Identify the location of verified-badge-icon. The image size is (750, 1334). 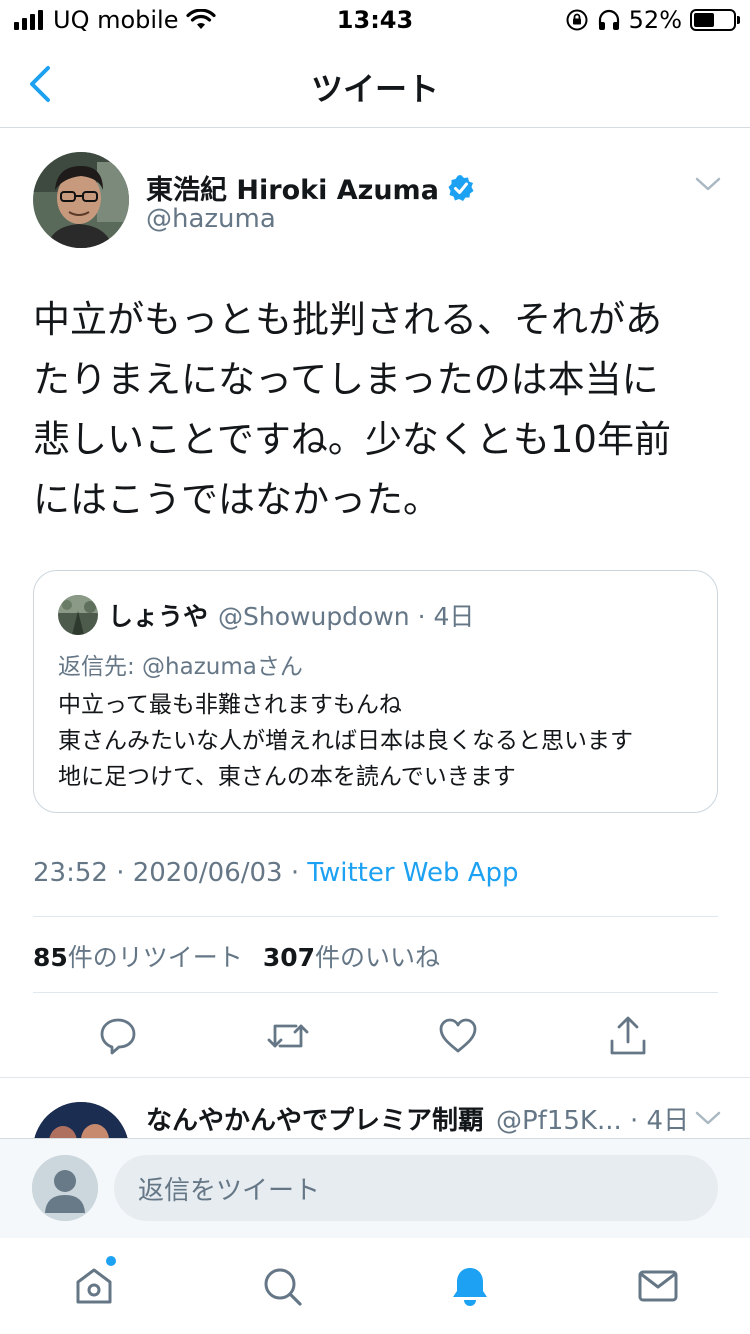
(461, 187).